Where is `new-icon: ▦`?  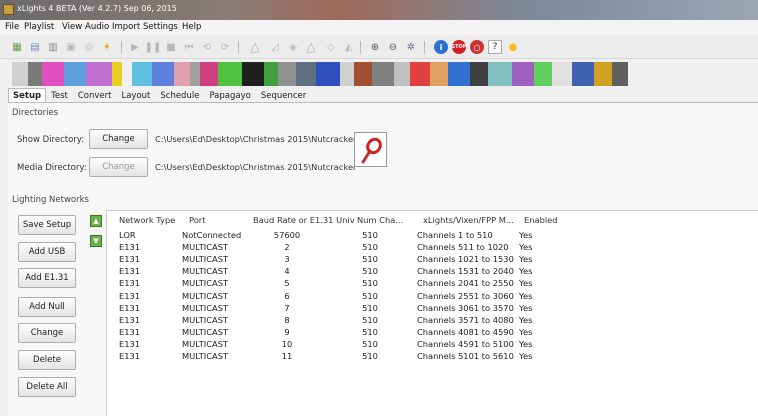 new-icon: ▦ is located at coordinates (17, 47).